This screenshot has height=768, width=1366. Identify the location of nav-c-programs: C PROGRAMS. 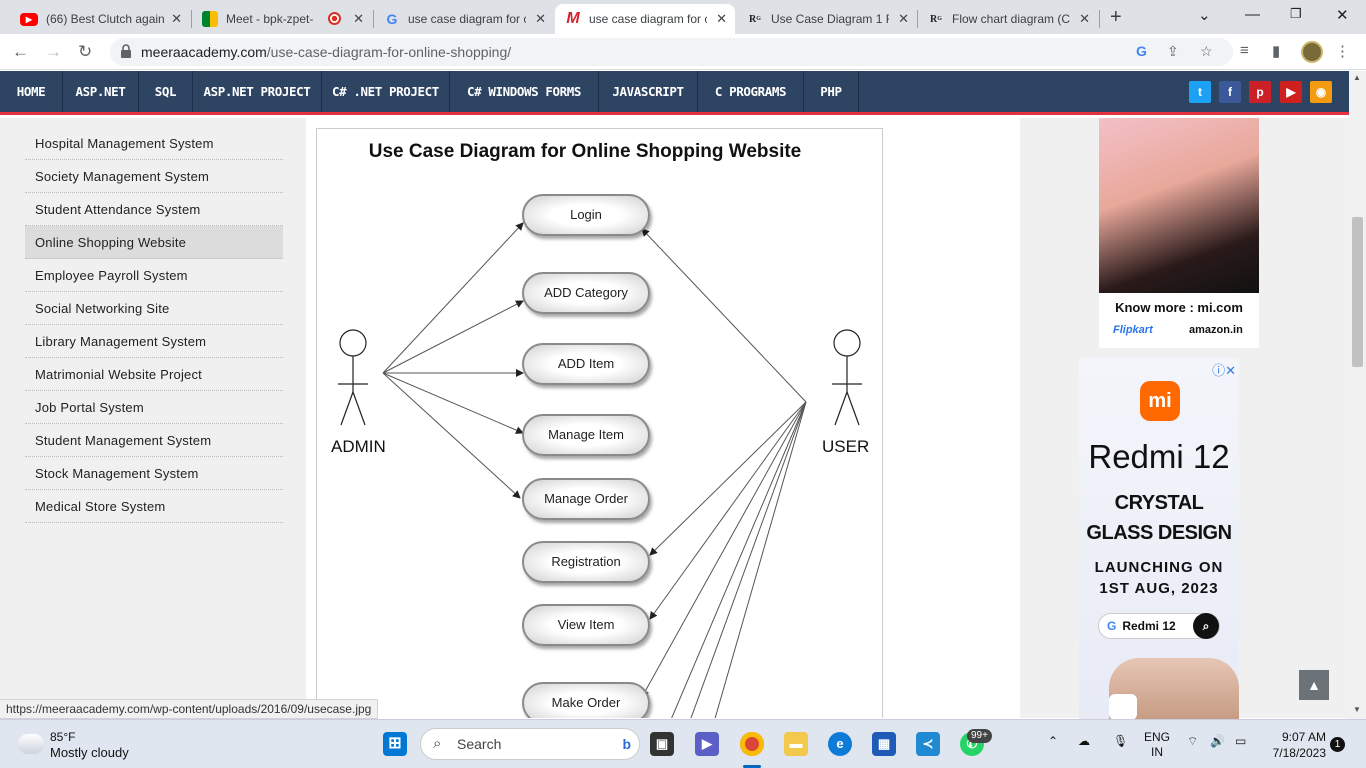
(751, 91).